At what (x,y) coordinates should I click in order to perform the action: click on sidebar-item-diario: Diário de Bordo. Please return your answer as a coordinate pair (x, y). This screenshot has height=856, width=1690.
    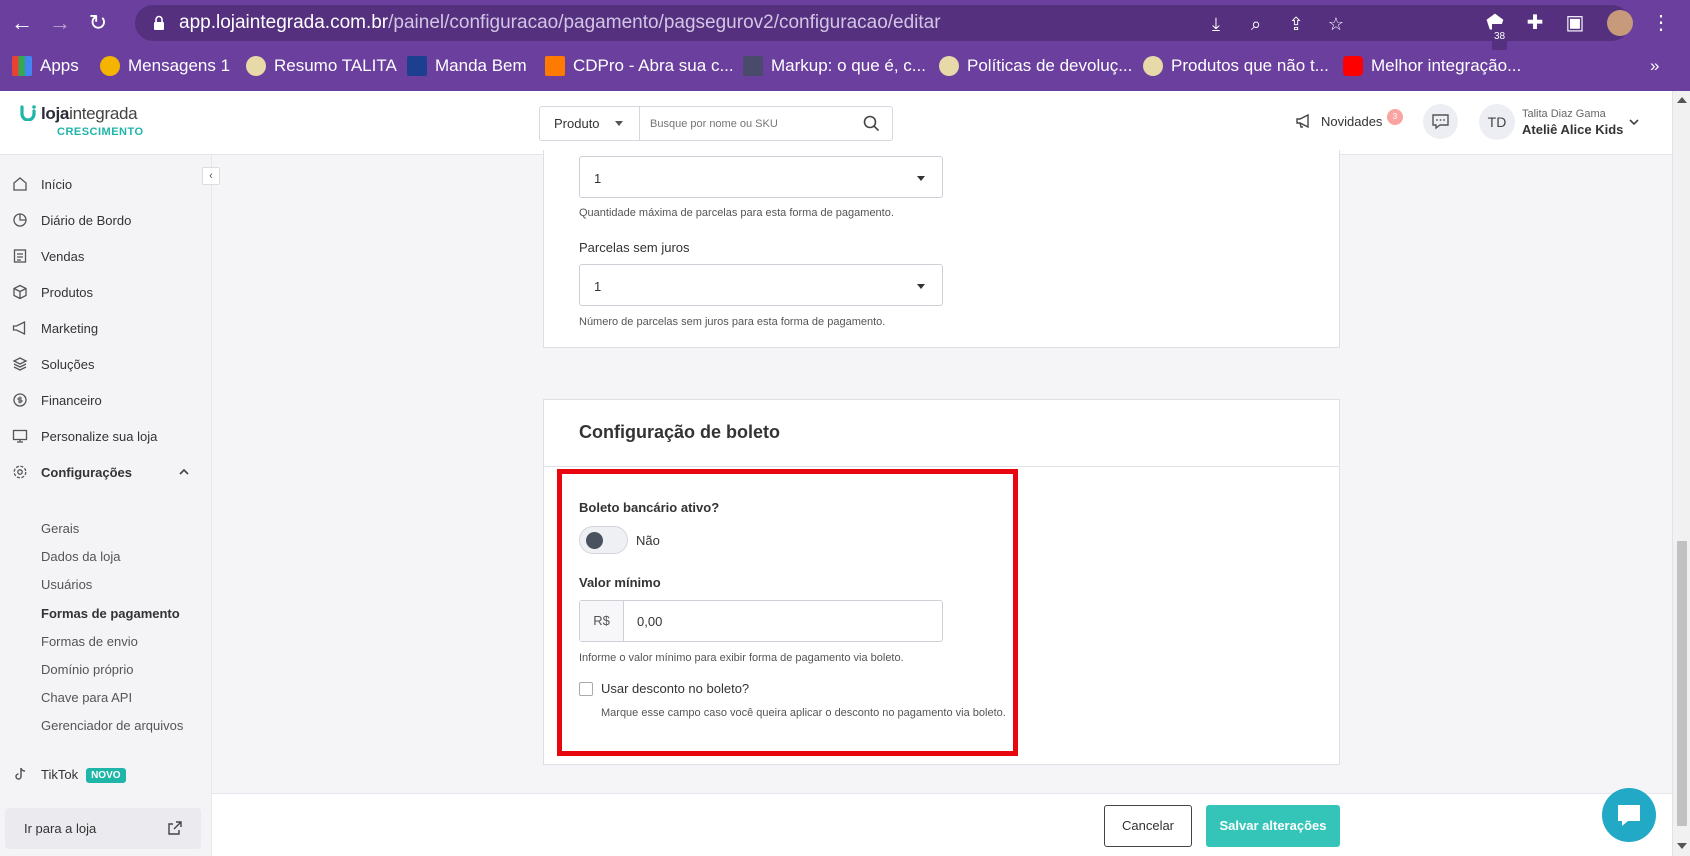
    Looking at the image, I should click on (106, 220).